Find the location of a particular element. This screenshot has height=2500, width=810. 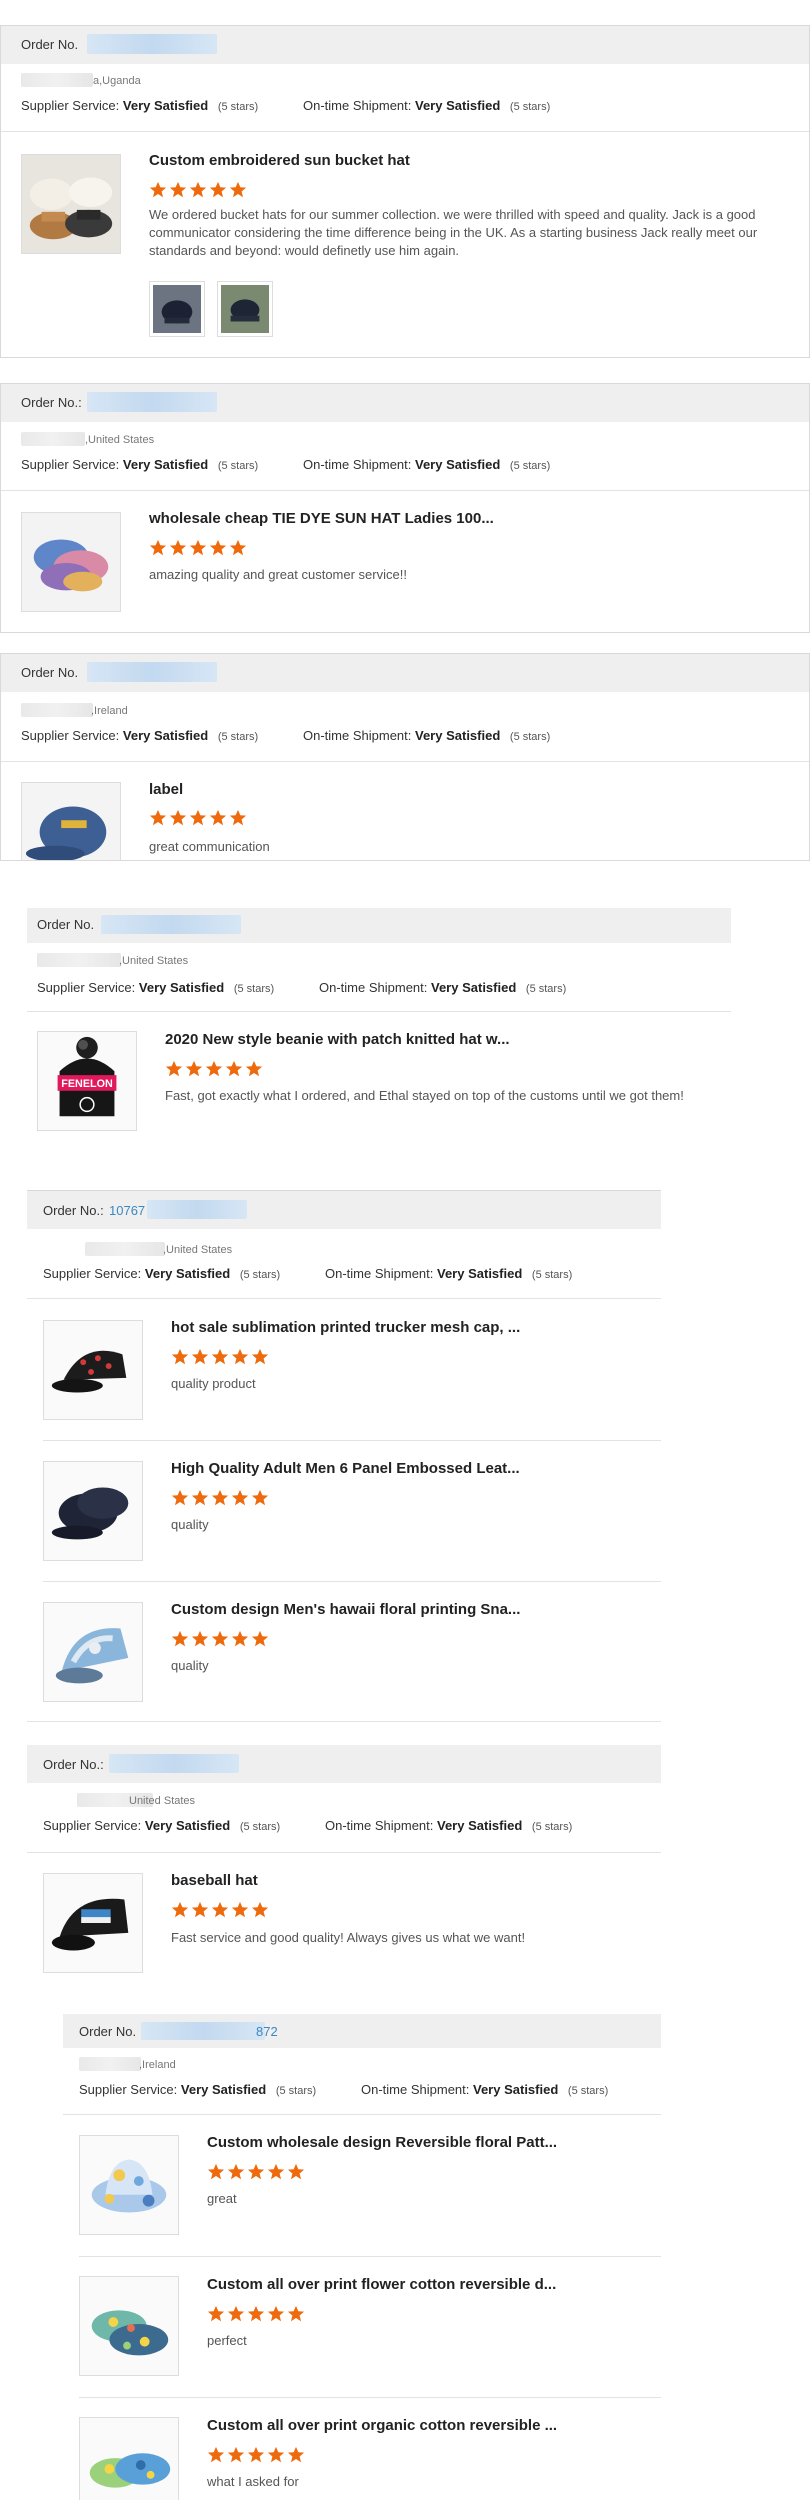

buyer-location: a,Uganda is located at coordinates (117, 81).